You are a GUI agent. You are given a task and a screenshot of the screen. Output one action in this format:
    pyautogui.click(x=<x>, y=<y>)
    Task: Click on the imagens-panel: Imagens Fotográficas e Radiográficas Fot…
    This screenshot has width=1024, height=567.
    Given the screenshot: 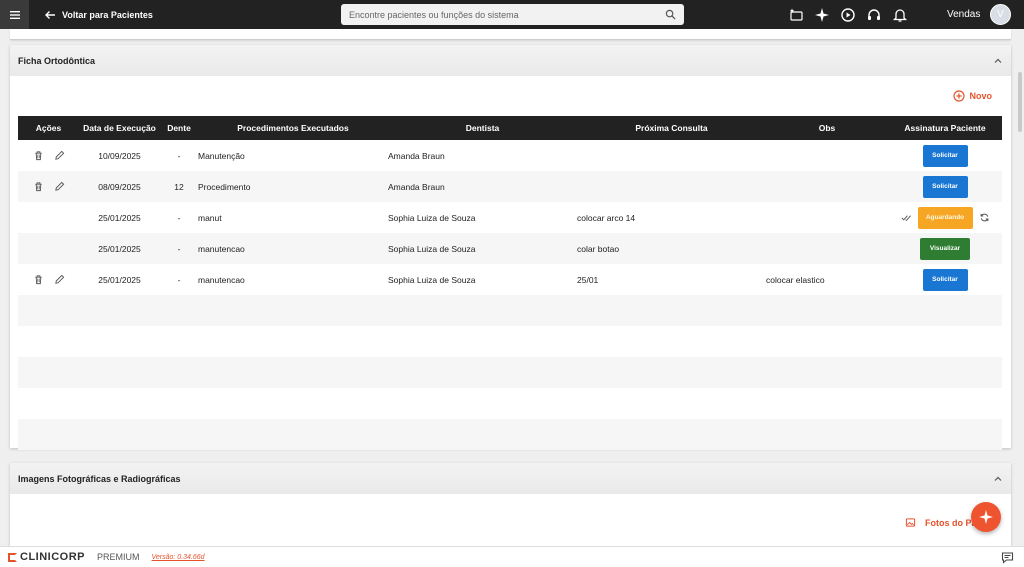 What is the action you would take?
    pyautogui.click(x=510, y=504)
    